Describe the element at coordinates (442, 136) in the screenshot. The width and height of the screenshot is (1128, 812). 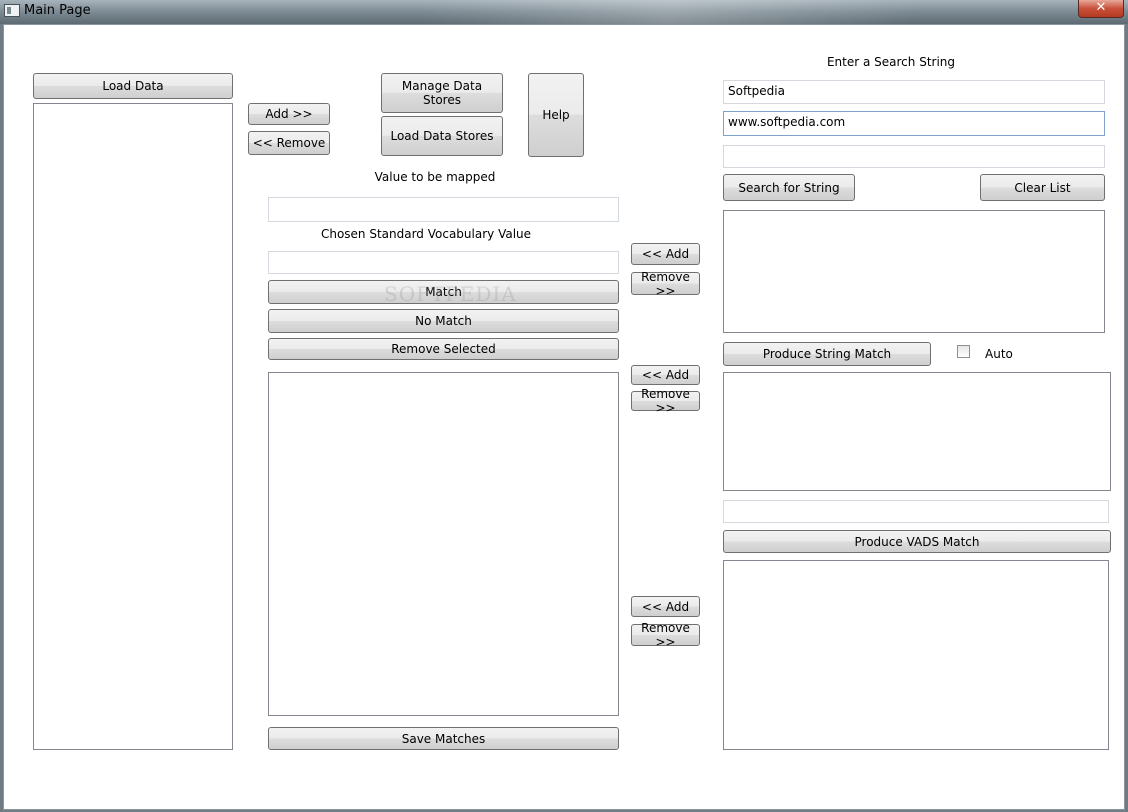
I see `load-data-stores-button: Load Data Stores` at that location.